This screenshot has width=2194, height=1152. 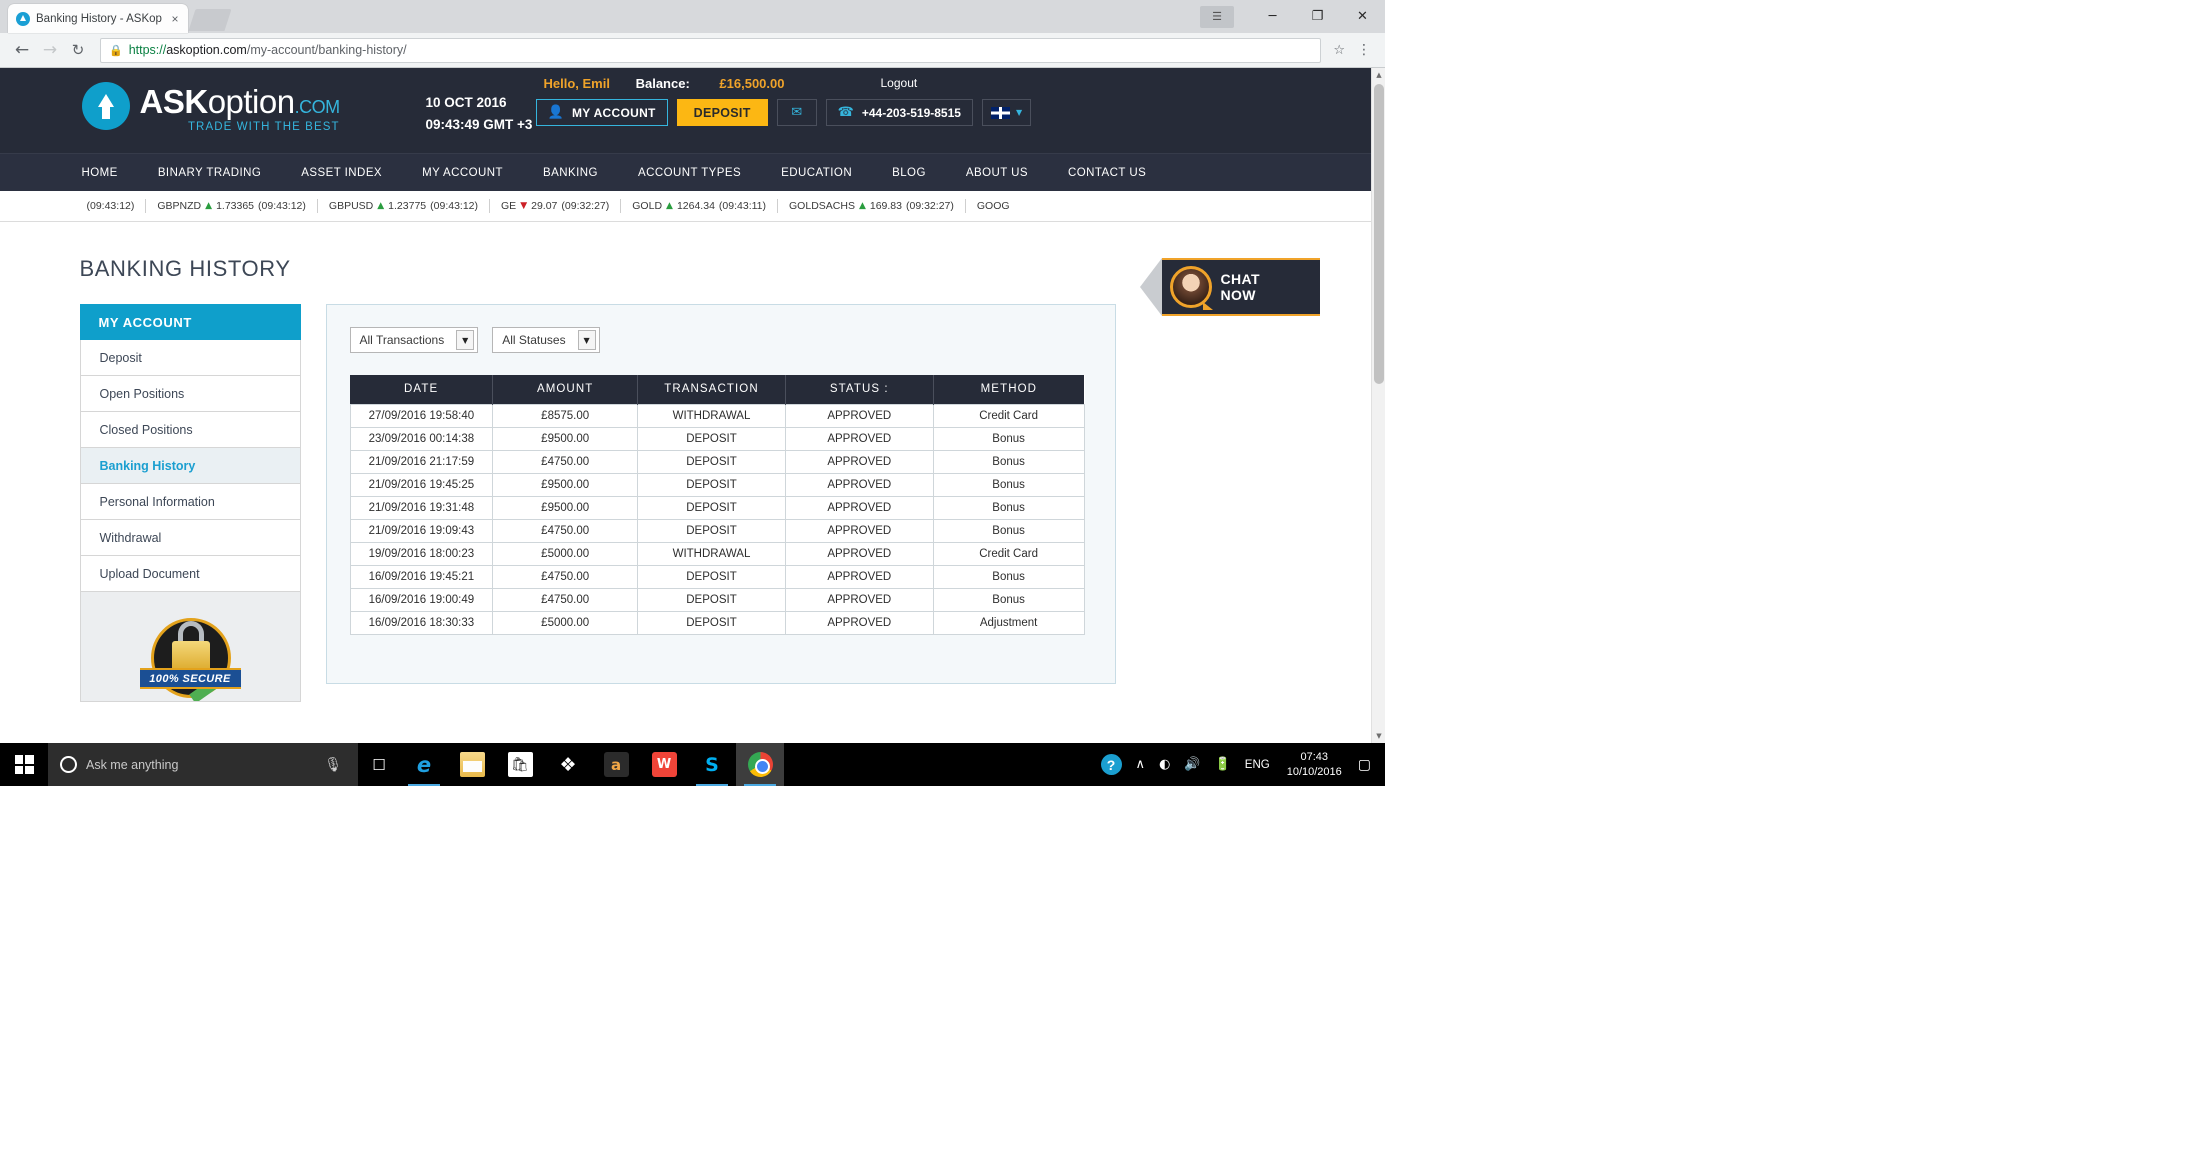 I want to click on taskbar-app-skype: S, so click(x=712, y=764).